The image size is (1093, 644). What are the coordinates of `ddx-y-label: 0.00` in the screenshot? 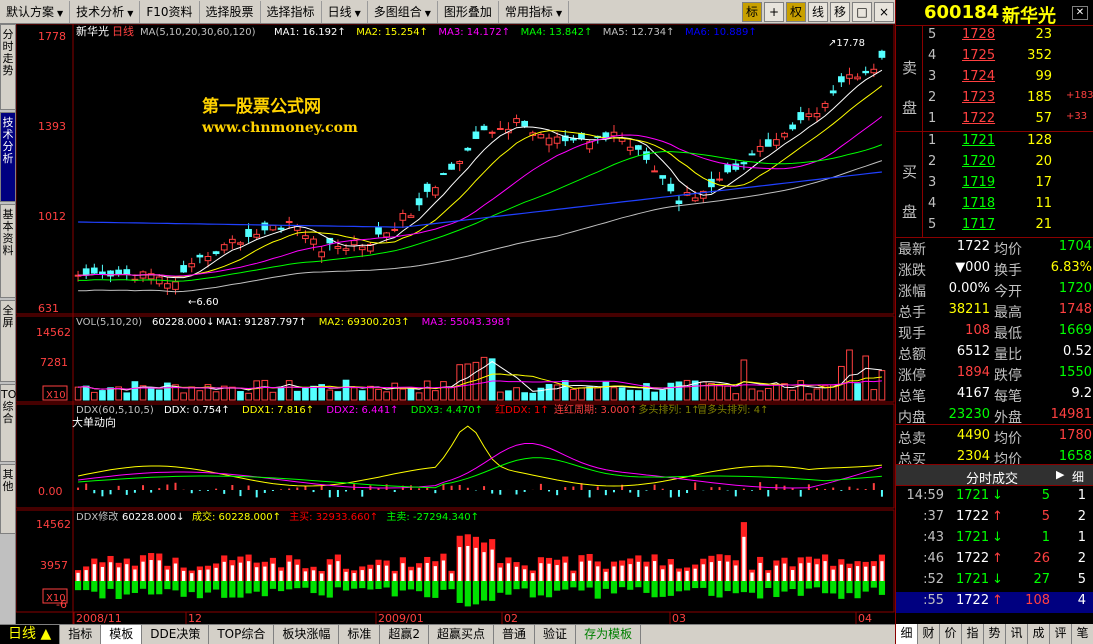 It's located at (50, 491).